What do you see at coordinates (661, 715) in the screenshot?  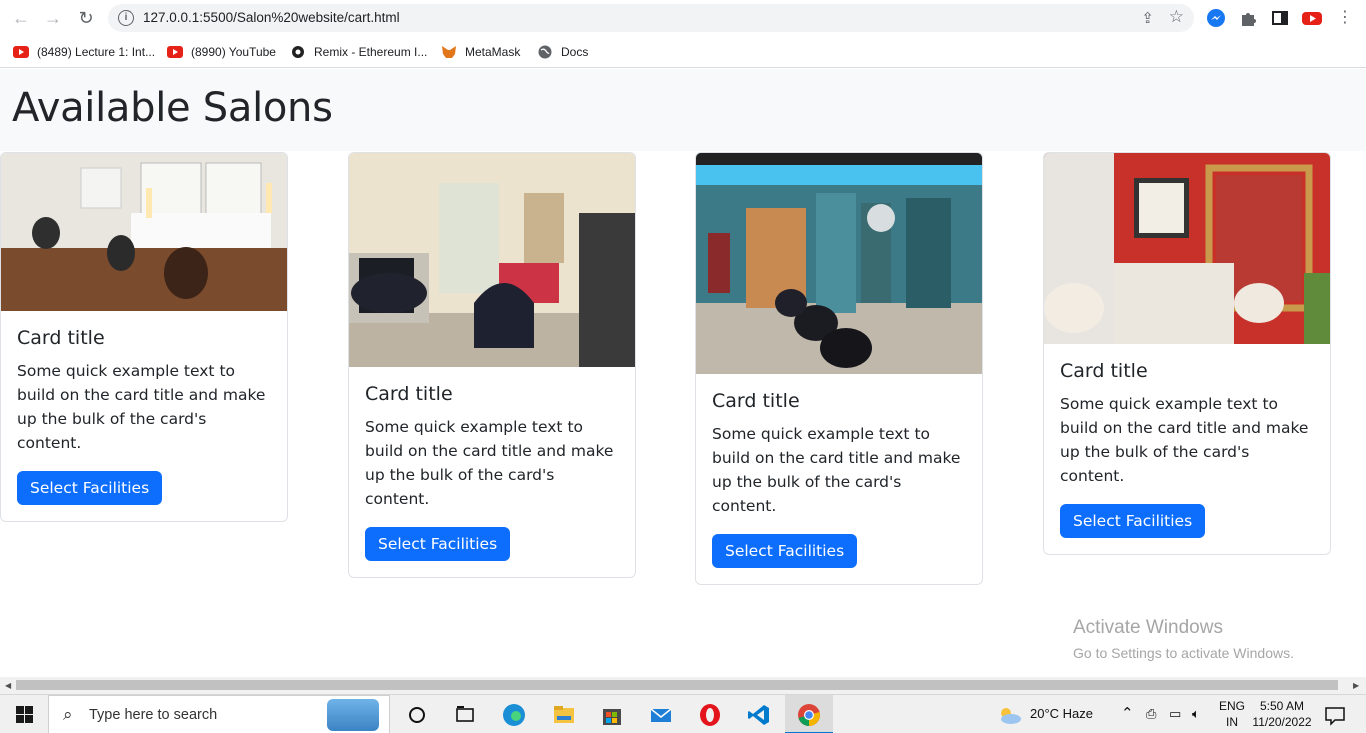 I see `mail-icon` at bounding box center [661, 715].